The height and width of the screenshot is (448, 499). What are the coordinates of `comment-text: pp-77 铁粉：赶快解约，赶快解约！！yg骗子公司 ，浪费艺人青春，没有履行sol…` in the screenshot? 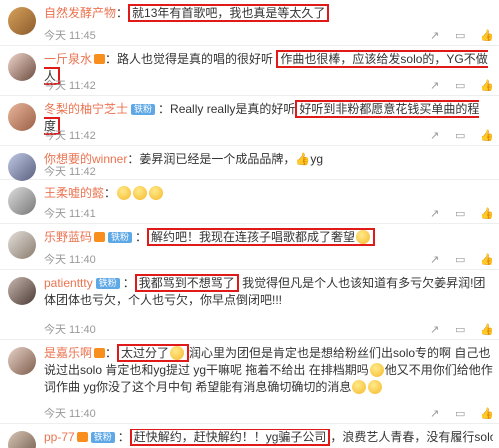 It's located at (268, 437).